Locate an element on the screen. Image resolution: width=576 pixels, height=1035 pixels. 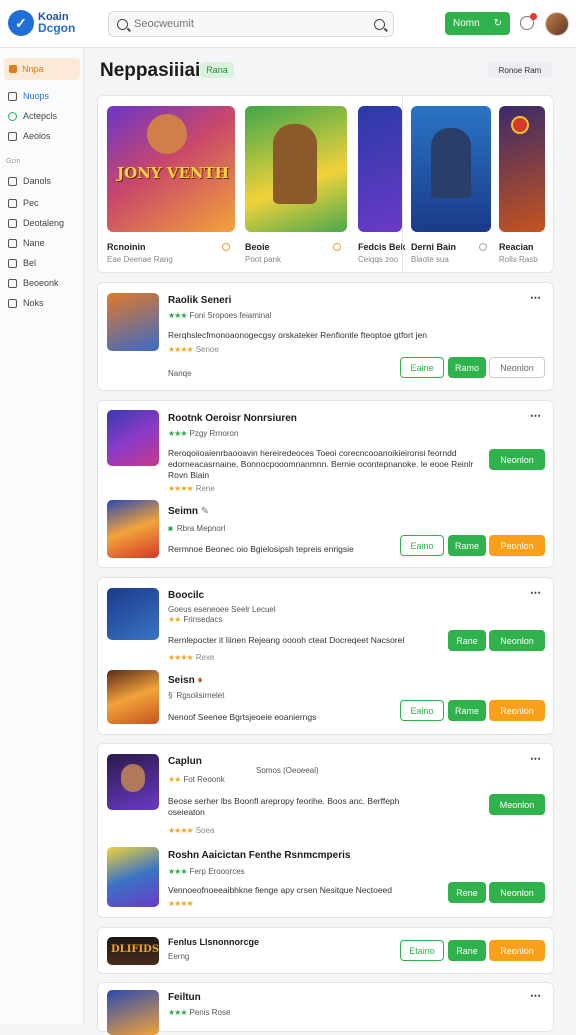
calendar-icon is located at coordinates (12, 263).